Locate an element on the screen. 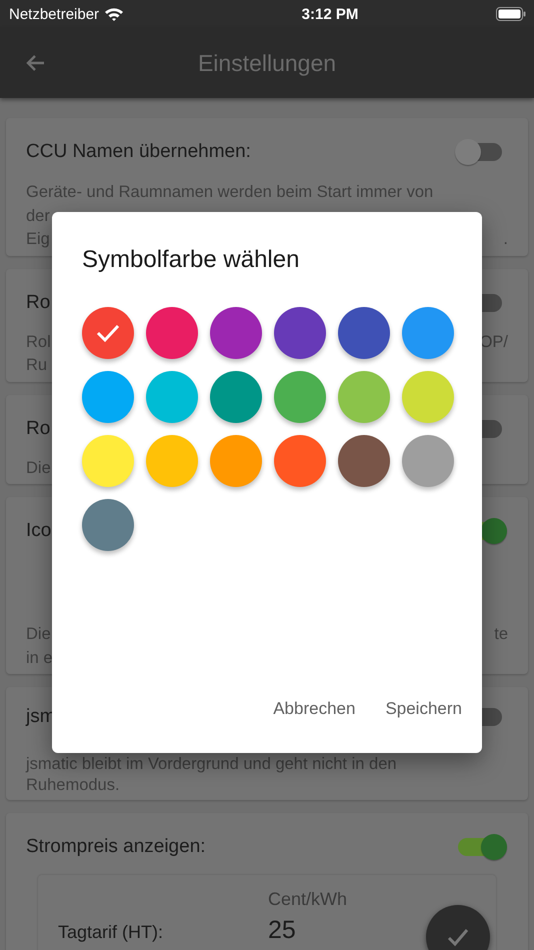  dialog-title: Symbolfarbe wählen is located at coordinates (191, 260).